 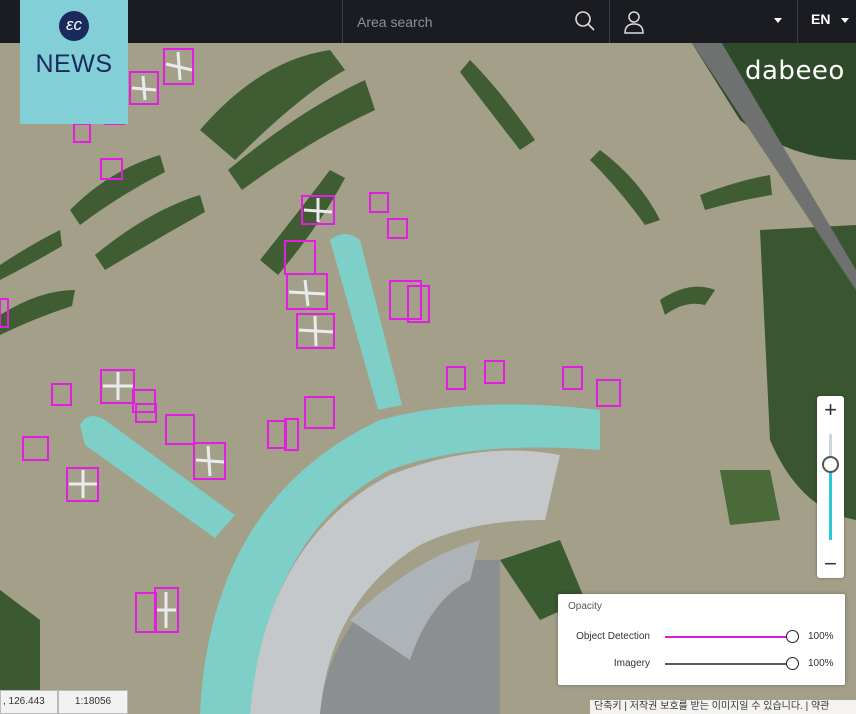 What do you see at coordinates (585, 21) in the screenshot?
I see `search-icon` at bounding box center [585, 21].